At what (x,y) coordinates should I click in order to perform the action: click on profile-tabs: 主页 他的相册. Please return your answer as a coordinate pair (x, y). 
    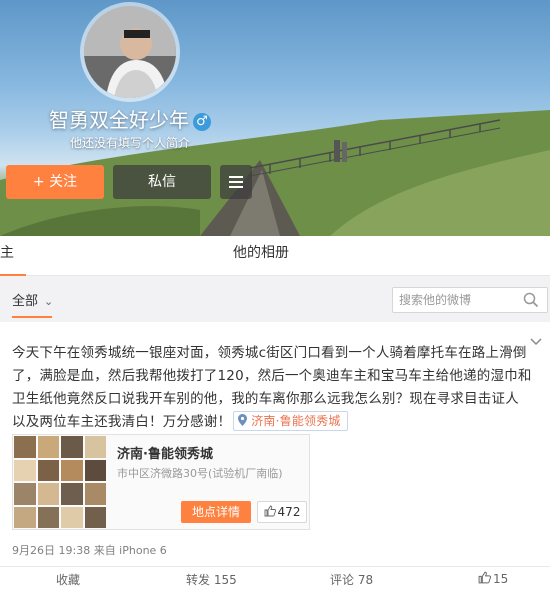
    Looking at the image, I should click on (275, 265).